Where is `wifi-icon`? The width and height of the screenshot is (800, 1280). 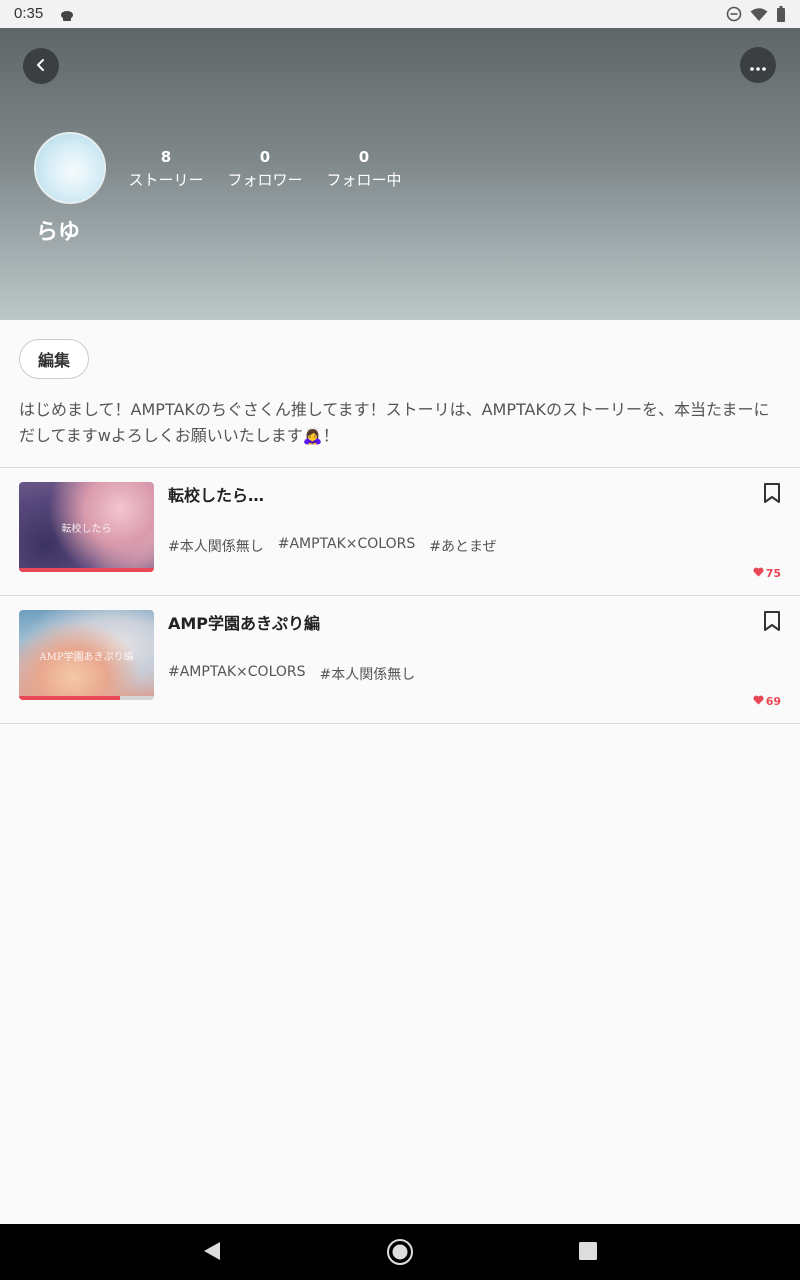 wifi-icon is located at coordinates (759, 16).